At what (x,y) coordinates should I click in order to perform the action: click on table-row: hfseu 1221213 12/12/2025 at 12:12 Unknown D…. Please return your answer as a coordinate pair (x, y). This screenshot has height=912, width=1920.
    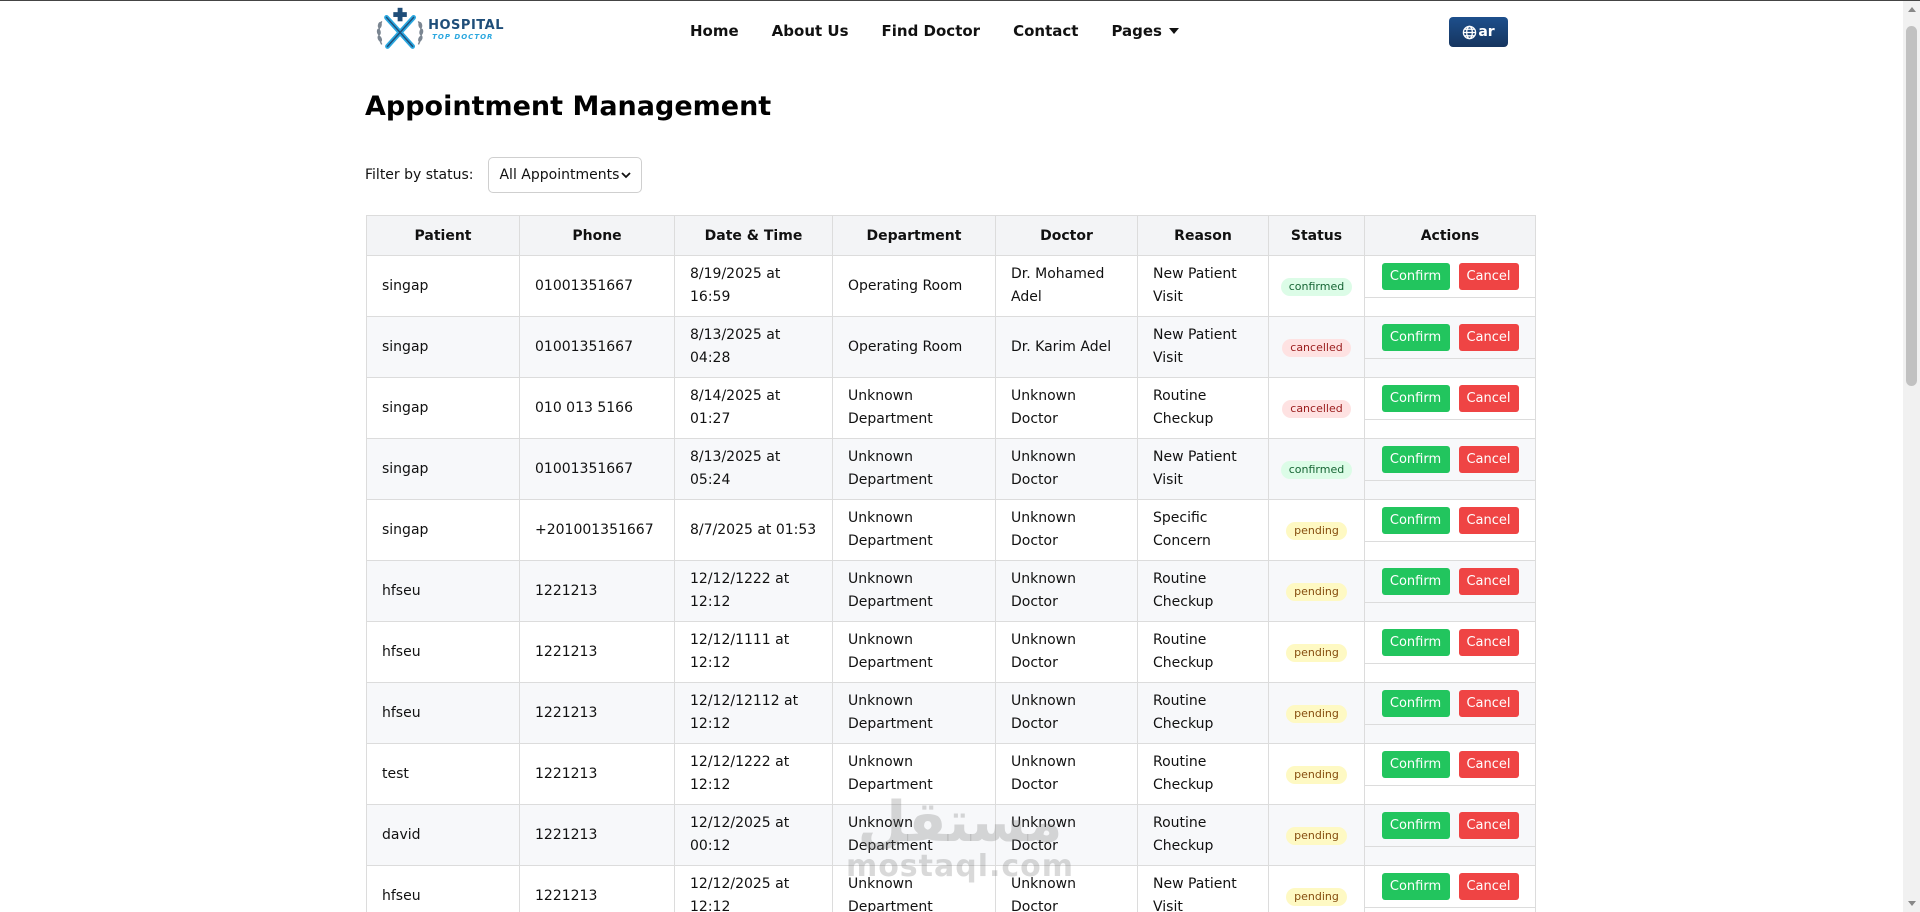
    Looking at the image, I should click on (951, 888).